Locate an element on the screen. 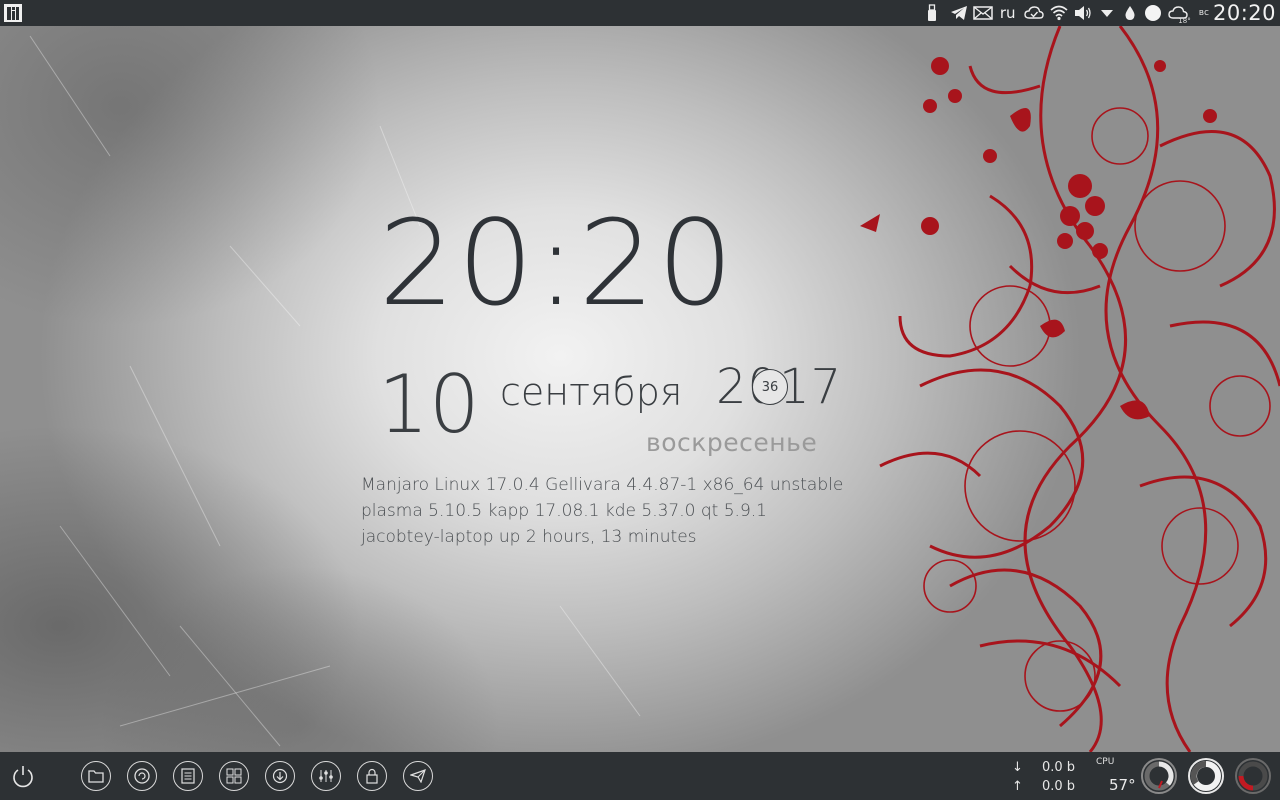 The image size is (1280, 800). network-monitor: ↓ 0.0 b ↑ 0.0 b is located at coordinates (1043, 777).